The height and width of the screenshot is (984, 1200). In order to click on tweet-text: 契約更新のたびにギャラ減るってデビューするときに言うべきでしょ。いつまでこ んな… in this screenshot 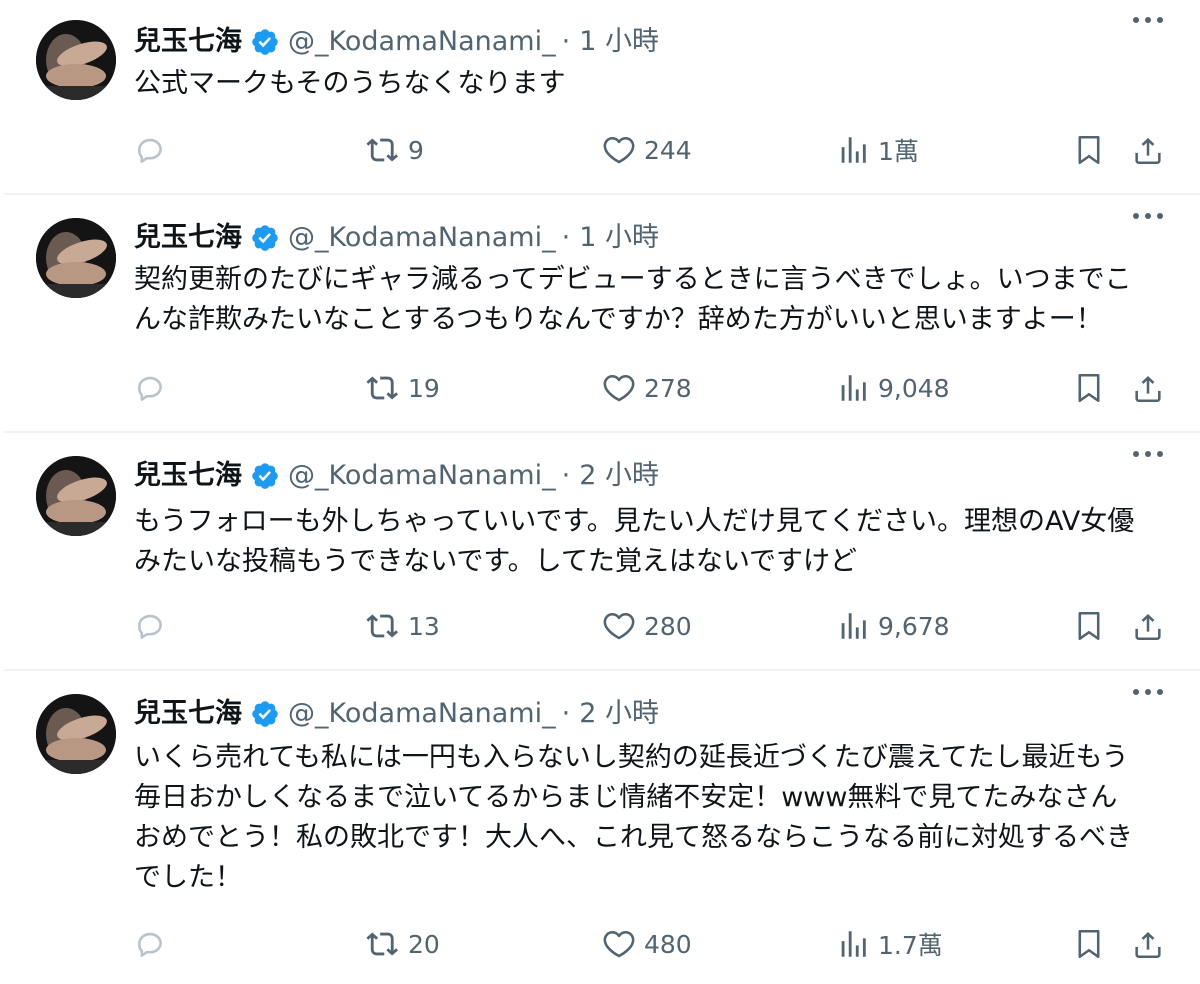, I will do `click(654, 300)`.